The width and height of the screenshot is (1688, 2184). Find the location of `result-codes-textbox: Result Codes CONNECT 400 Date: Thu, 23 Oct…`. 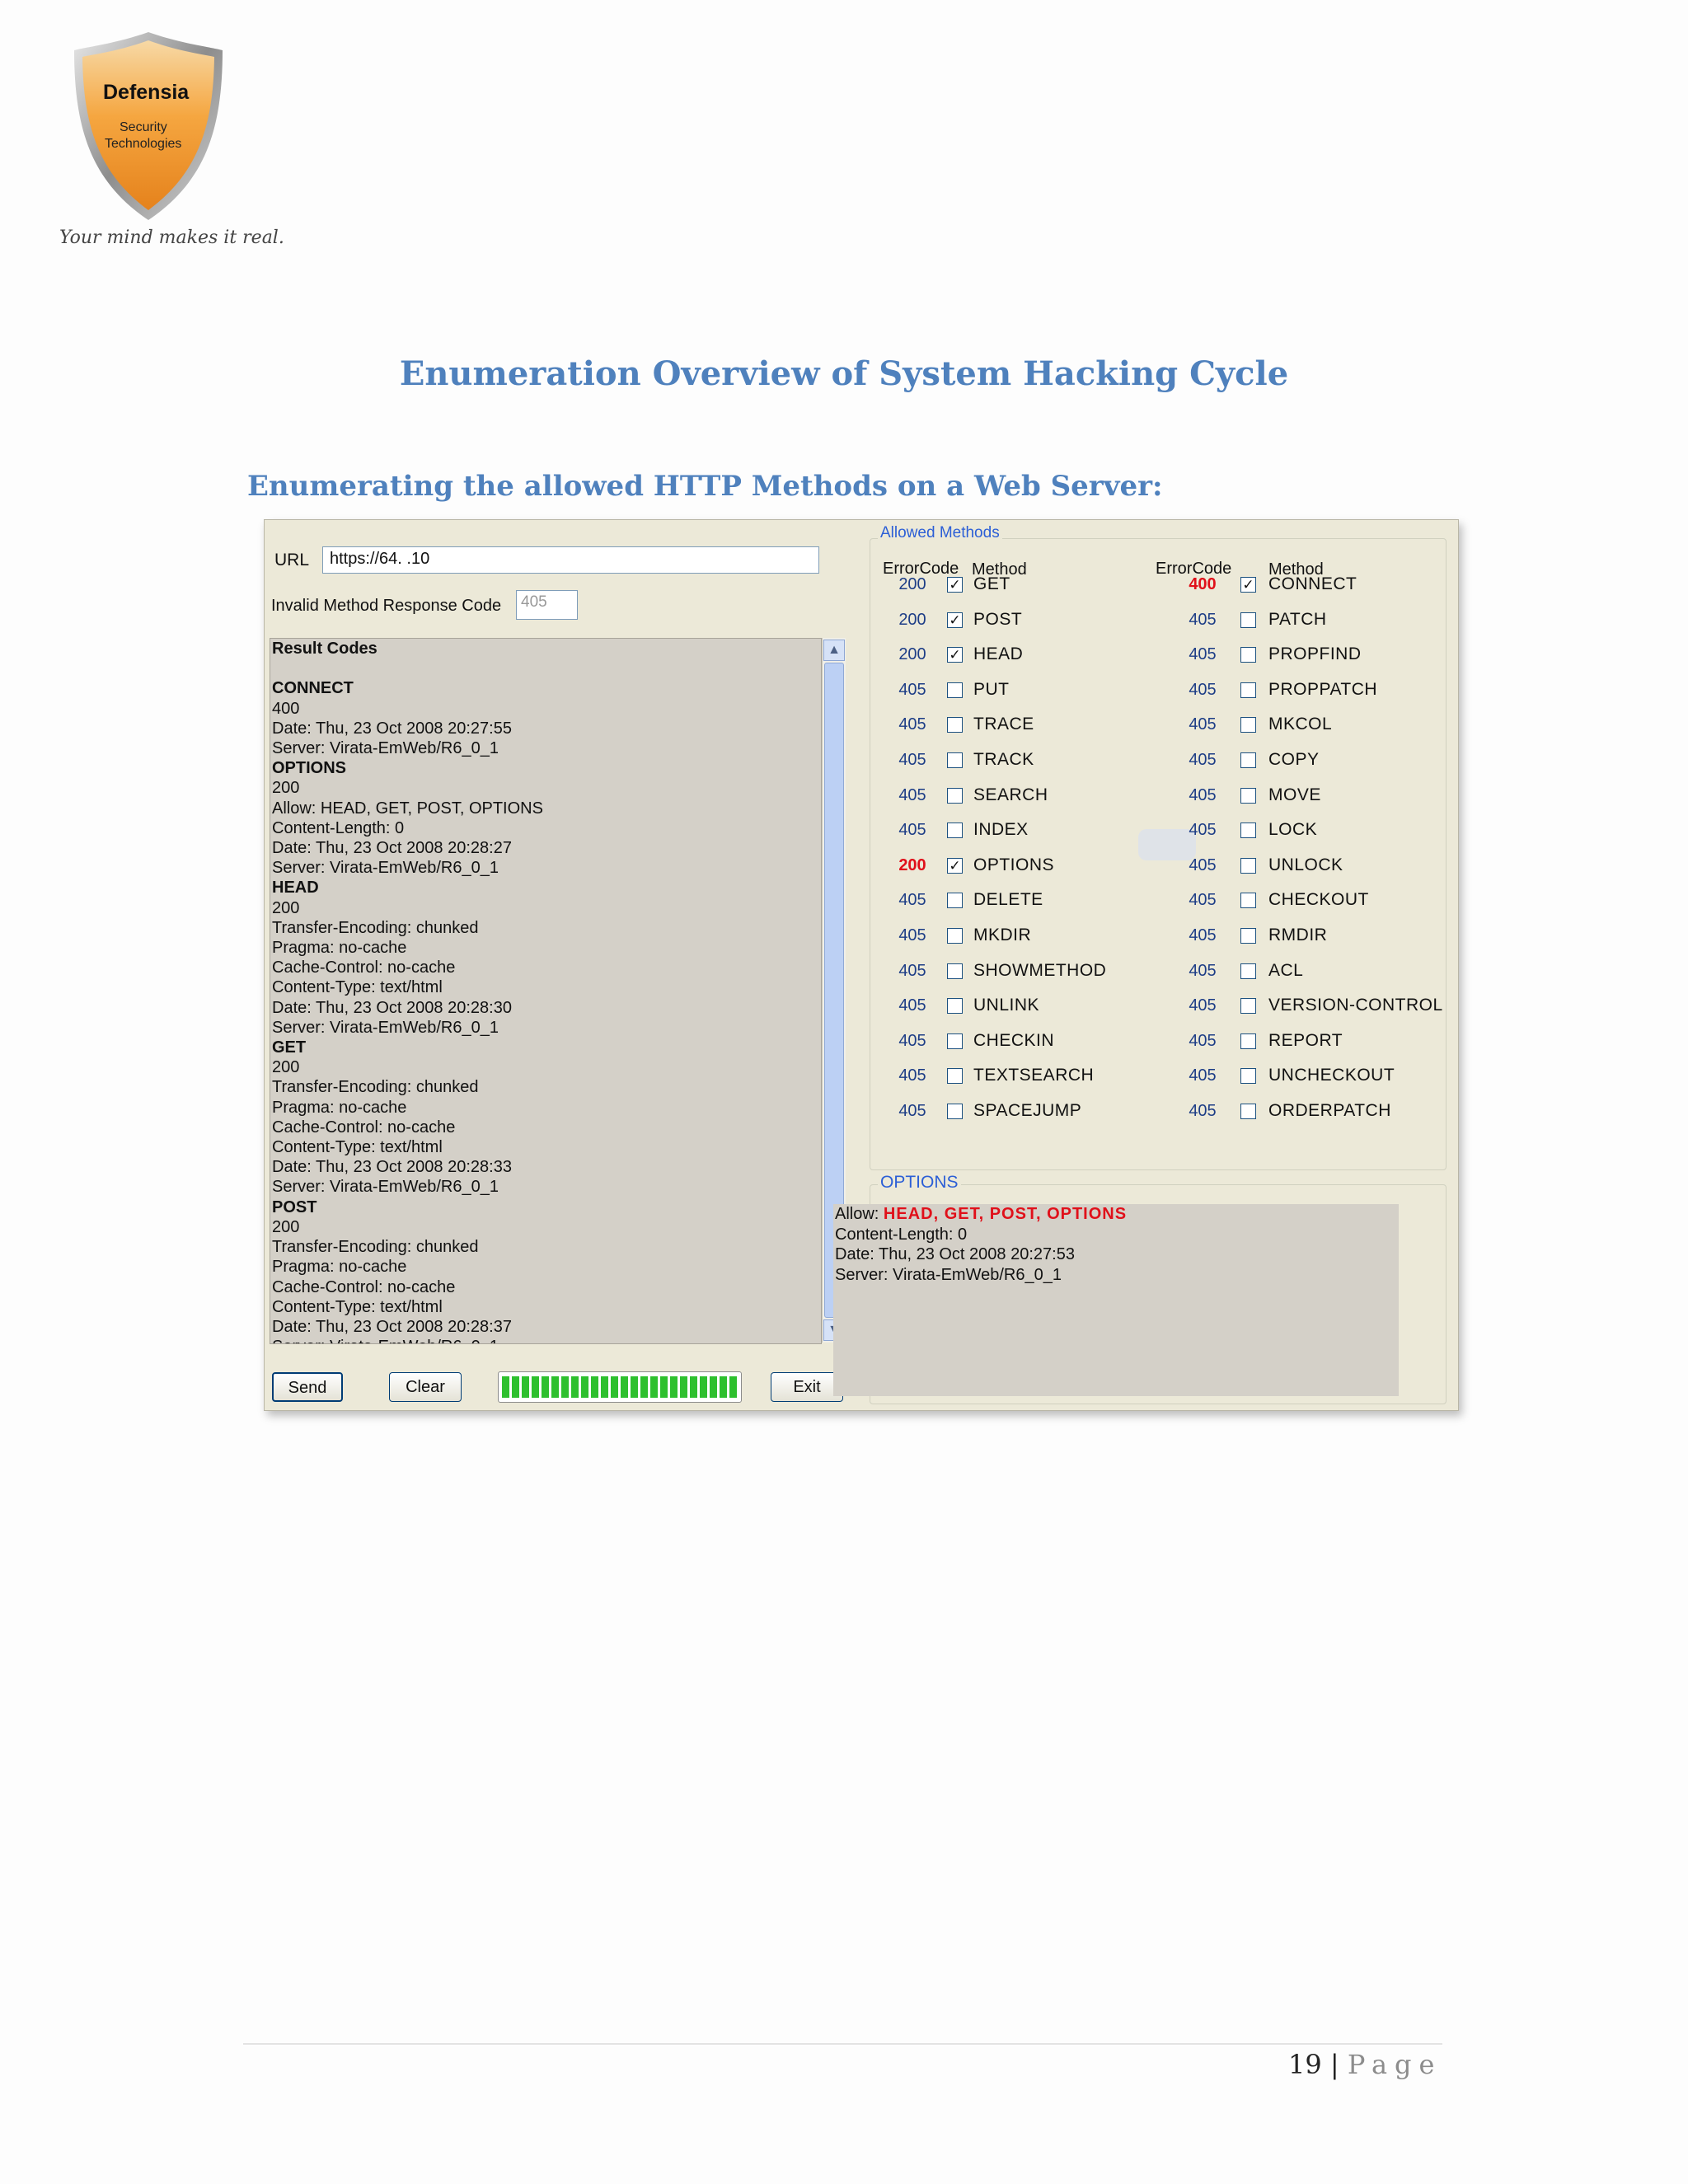

result-codes-textbox: Result Codes CONNECT 400 Date: Thu, 23 Oct… is located at coordinates (546, 991).